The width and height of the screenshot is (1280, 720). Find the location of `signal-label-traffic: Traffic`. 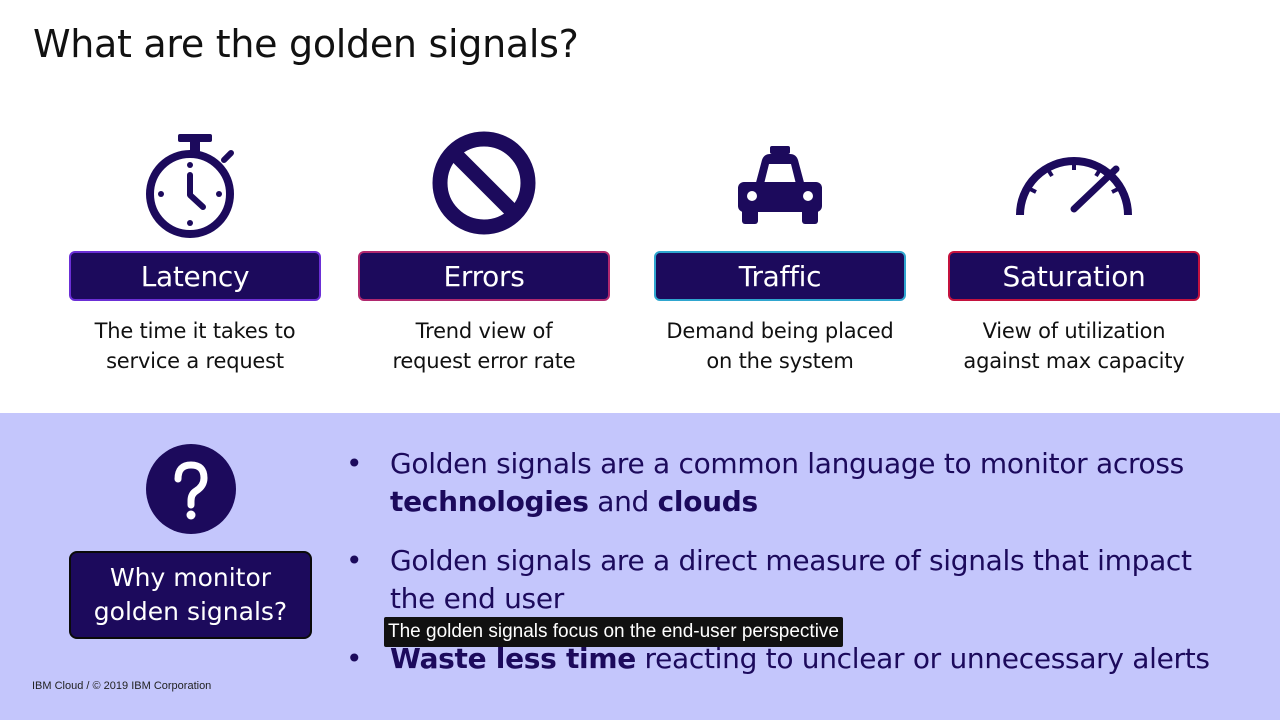

signal-label-traffic: Traffic is located at coordinates (780, 276).